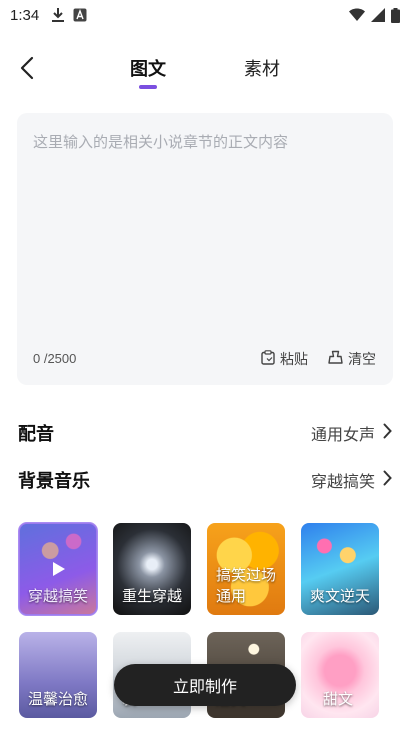 This screenshot has width=410, height=730. I want to click on status-time: 1:34, so click(25, 15).